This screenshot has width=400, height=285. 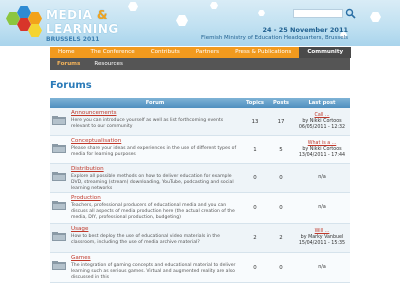 What do you see at coordinates (281, 103) in the screenshot?
I see `header-posts: Posts` at bounding box center [281, 103].